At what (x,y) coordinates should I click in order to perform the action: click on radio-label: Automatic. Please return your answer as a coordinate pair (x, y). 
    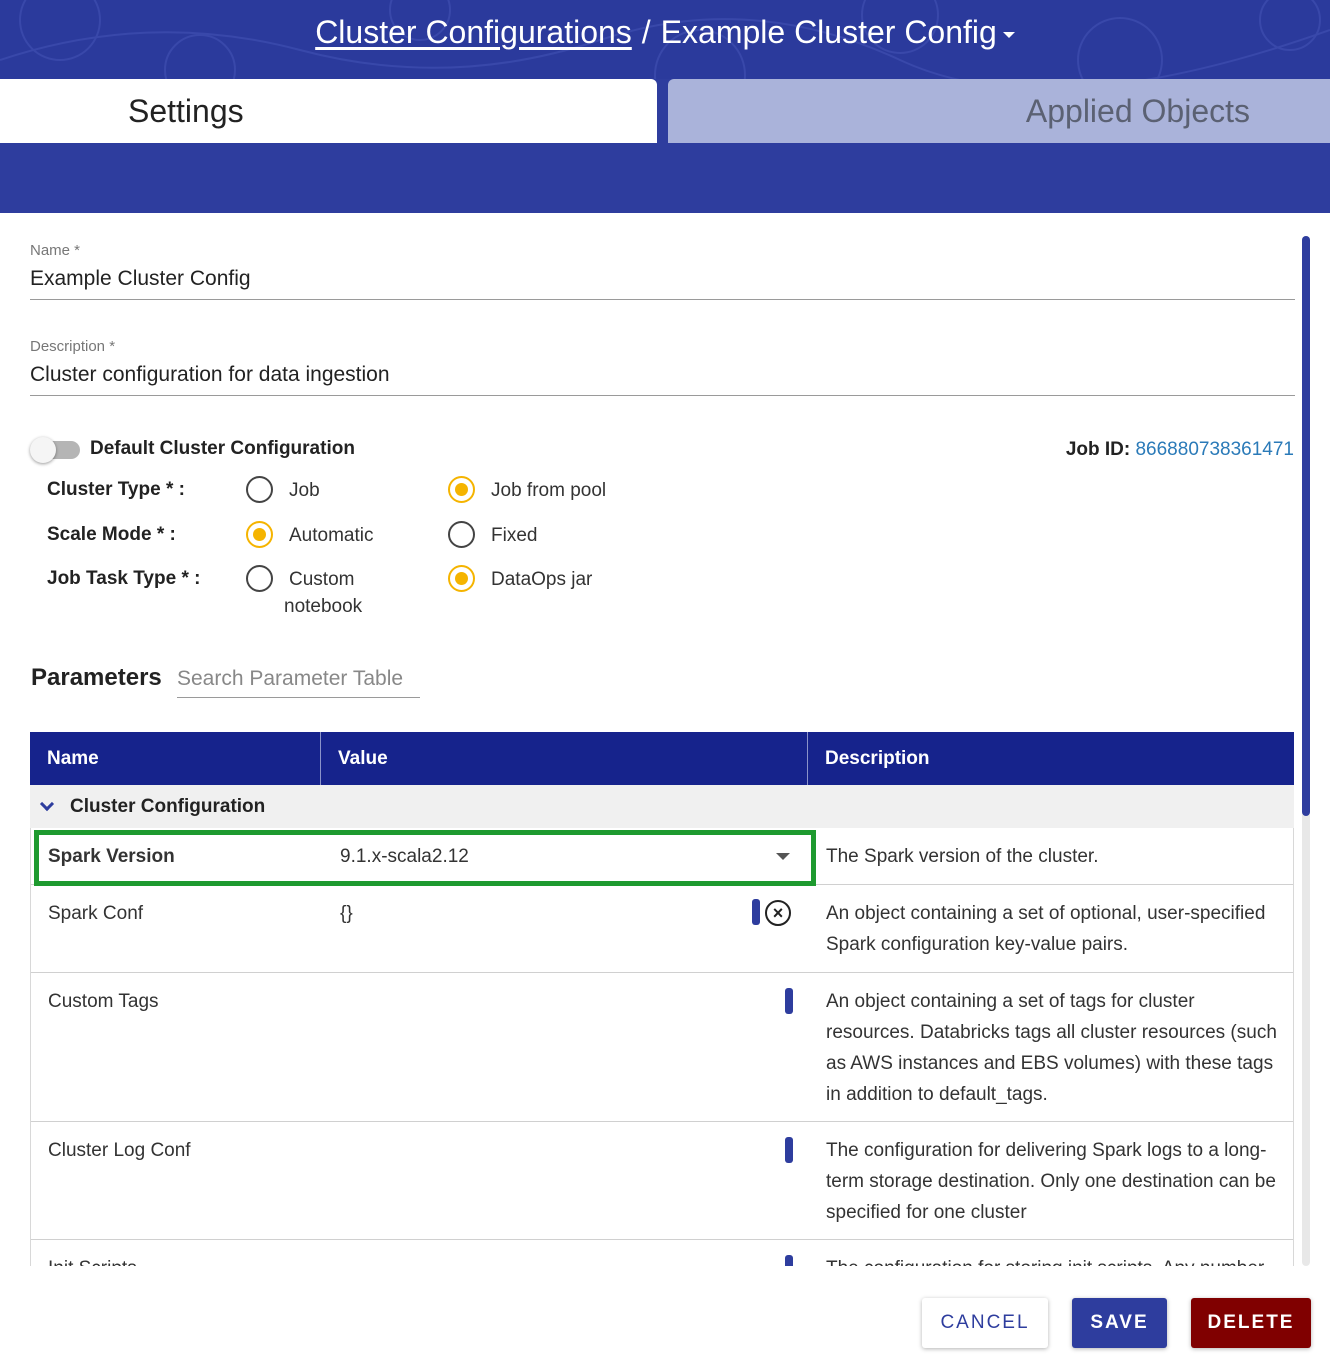
    Looking at the image, I should click on (331, 535).